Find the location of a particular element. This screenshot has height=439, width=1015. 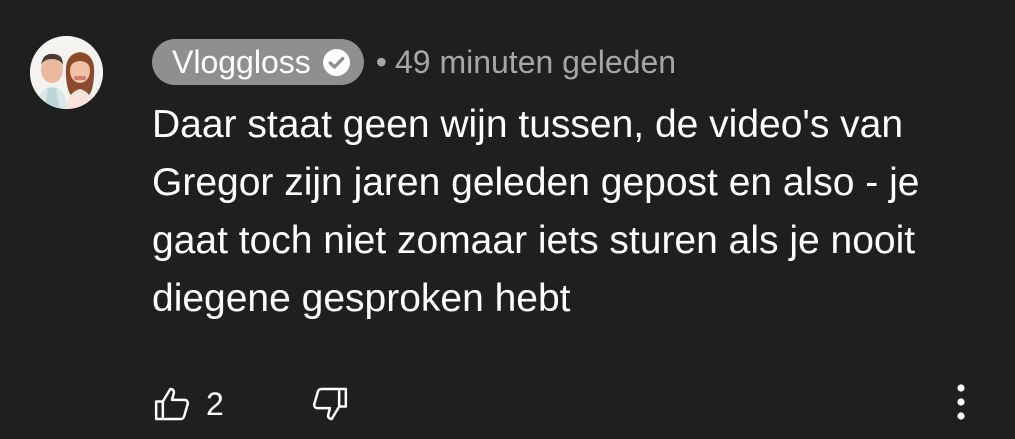

comment-header: Vloggloss • 49 minuten geleden is located at coordinates (414, 62).